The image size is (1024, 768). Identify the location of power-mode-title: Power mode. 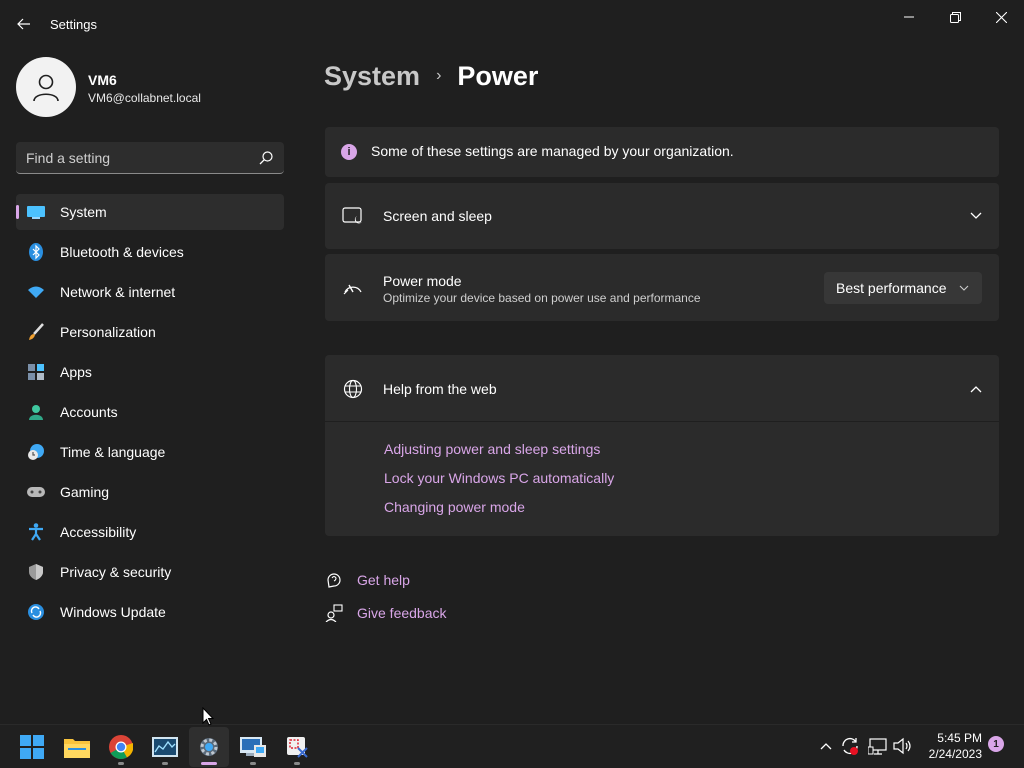
(422, 281).